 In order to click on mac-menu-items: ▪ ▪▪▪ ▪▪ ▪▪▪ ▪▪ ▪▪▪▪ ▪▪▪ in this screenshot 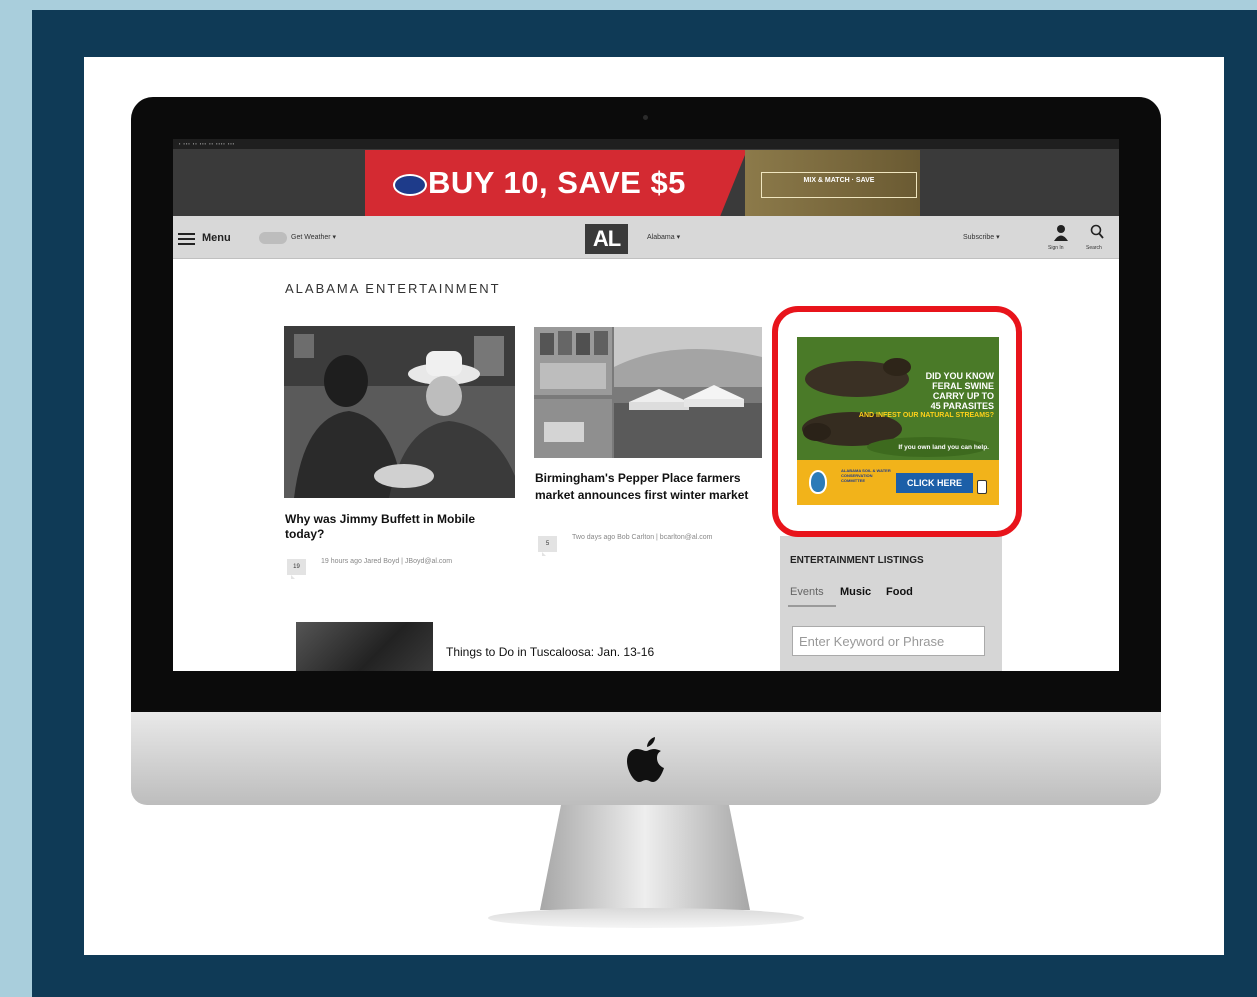, I will do `click(207, 143)`.